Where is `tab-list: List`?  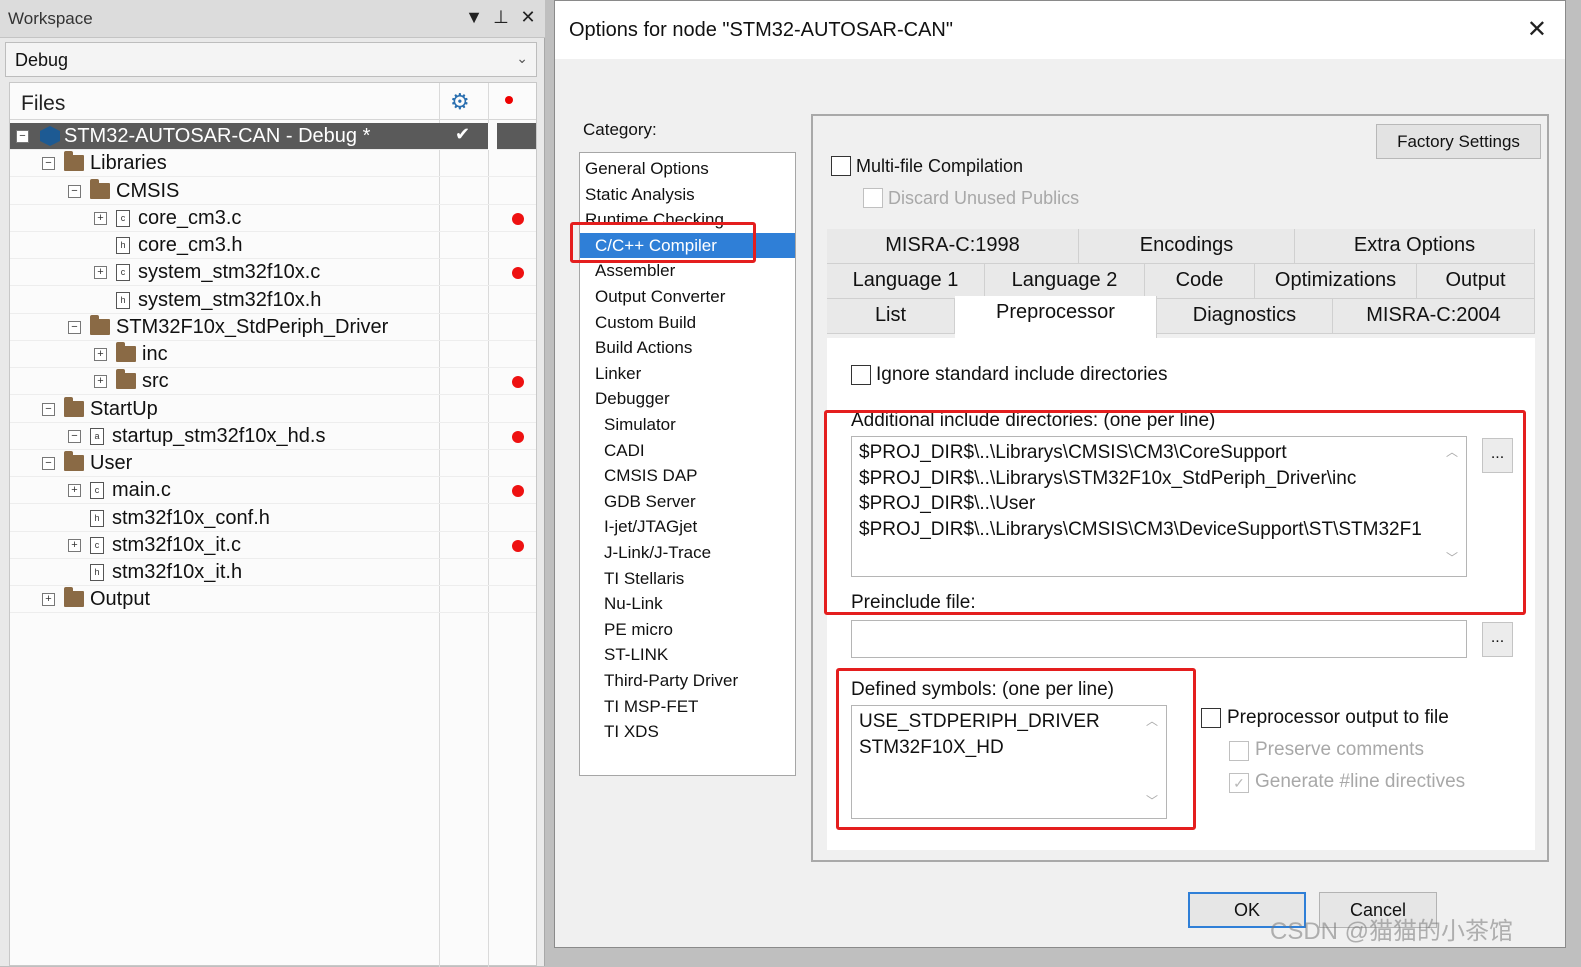 tab-list: List is located at coordinates (891, 316).